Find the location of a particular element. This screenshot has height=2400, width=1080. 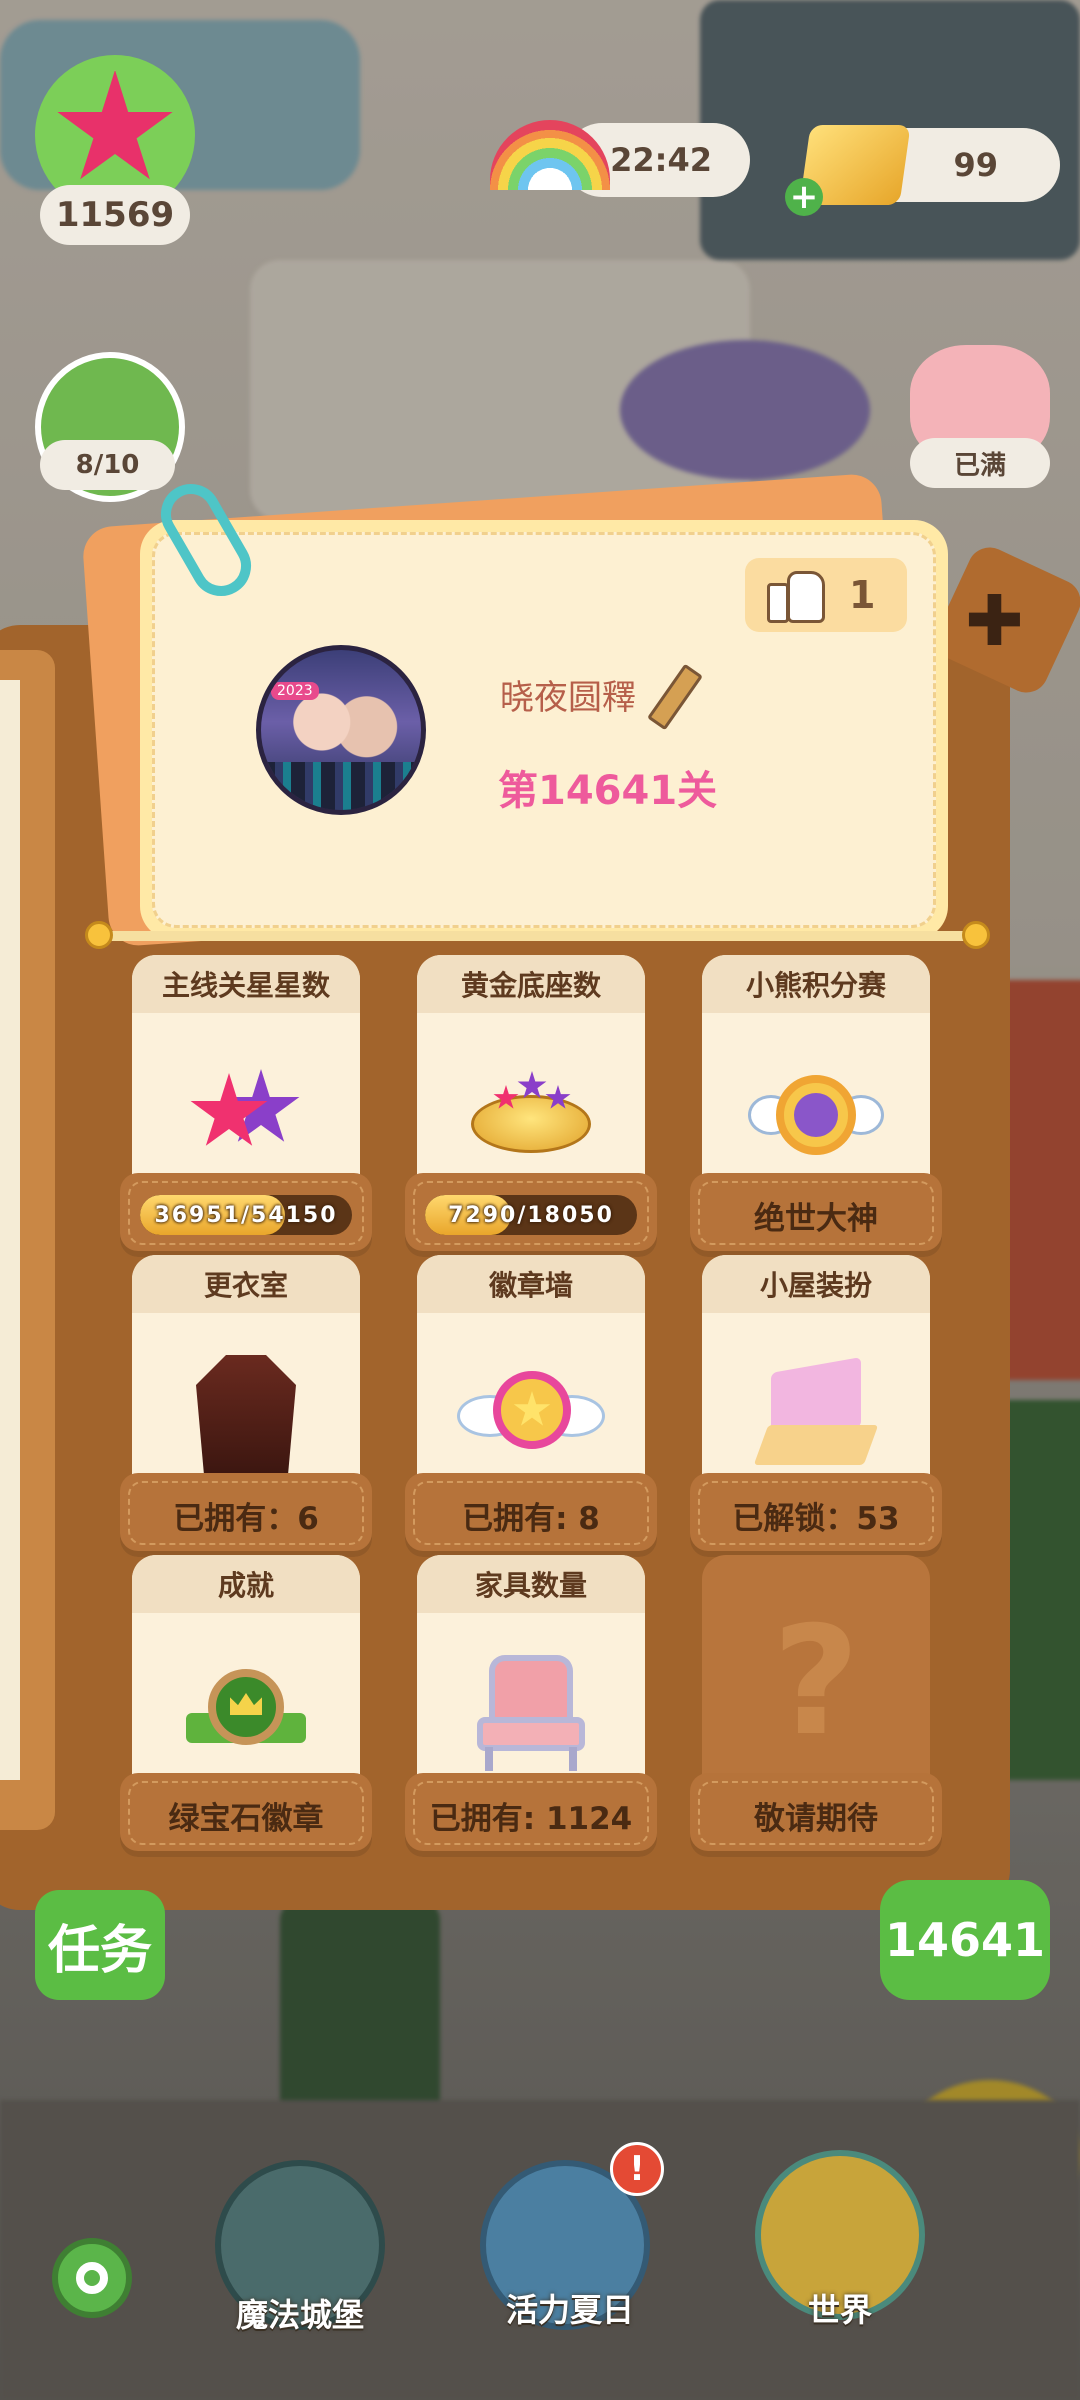

avatar-tag: 2023 is located at coordinates (295, 691).